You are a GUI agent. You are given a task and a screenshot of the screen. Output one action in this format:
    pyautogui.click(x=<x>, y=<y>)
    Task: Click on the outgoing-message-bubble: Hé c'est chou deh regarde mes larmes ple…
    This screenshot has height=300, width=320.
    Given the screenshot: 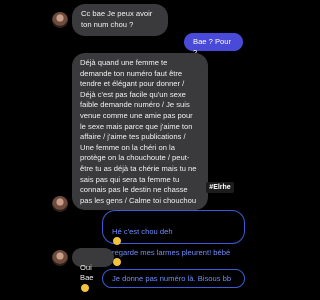 What is the action you would take?
    pyautogui.click(x=173, y=238)
    